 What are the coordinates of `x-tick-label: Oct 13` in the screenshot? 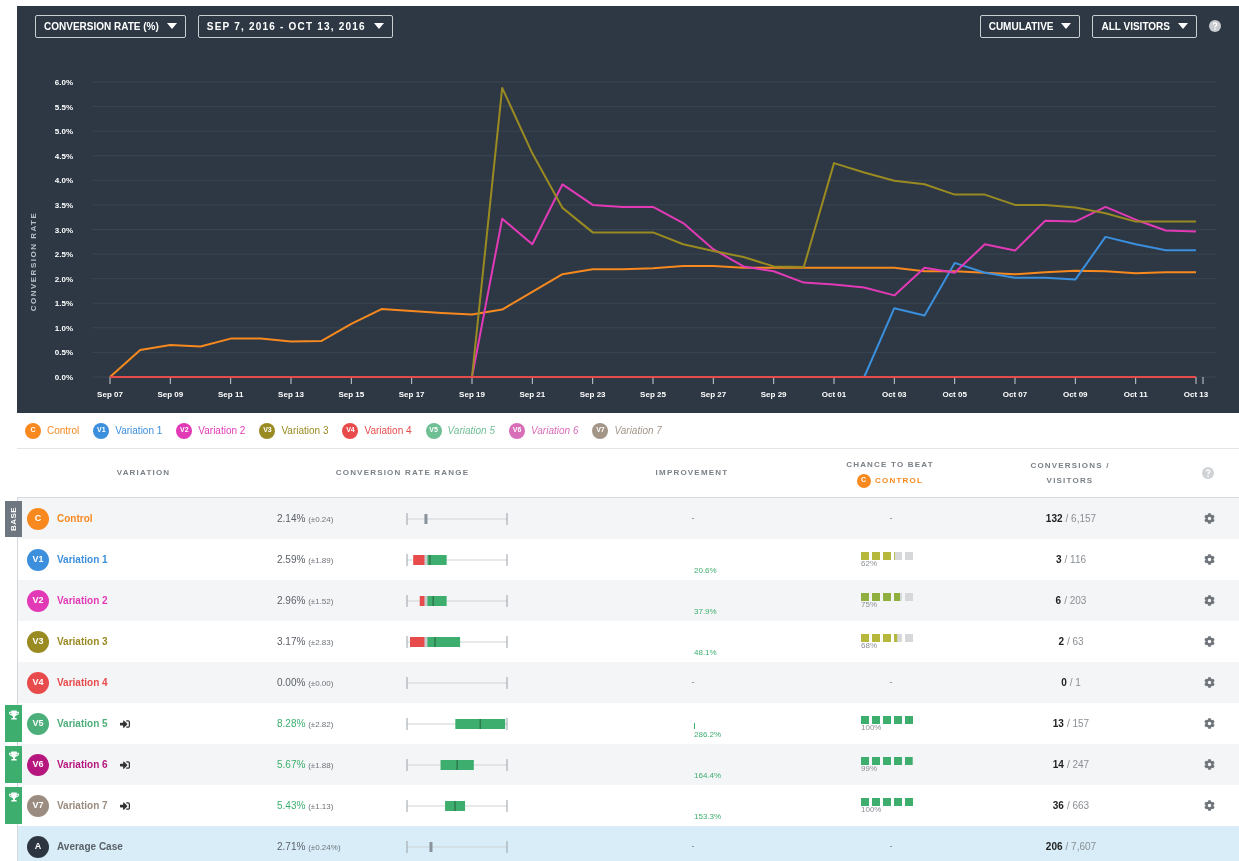 It's located at (1196, 394).